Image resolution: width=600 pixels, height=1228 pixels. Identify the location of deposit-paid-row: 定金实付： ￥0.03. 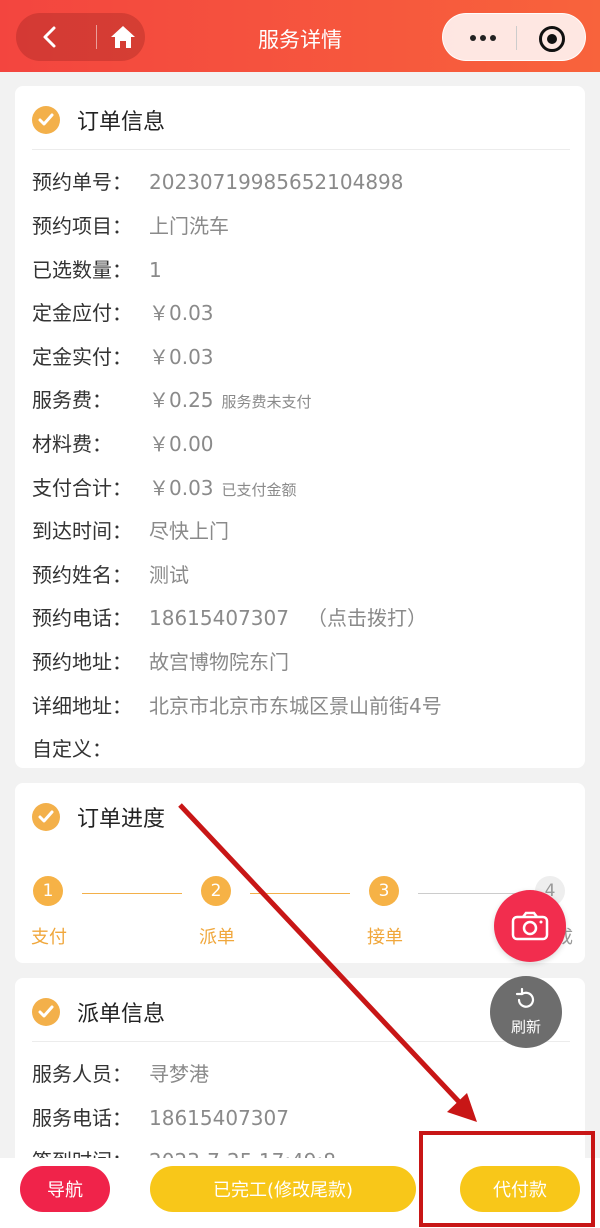
(123, 355).